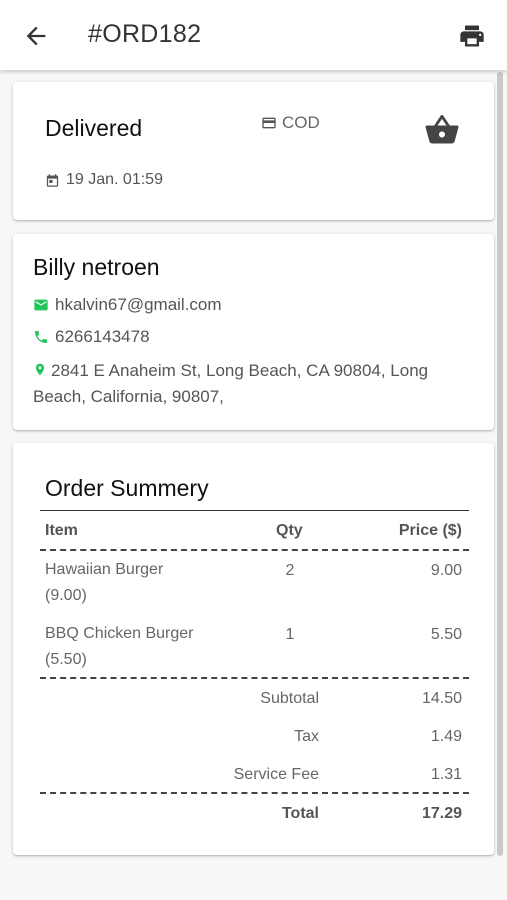 This screenshot has height=900, width=507. Describe the element at coordinates (289, 530) in the screenshot. I see `column-header-qty: Qty` at that location.